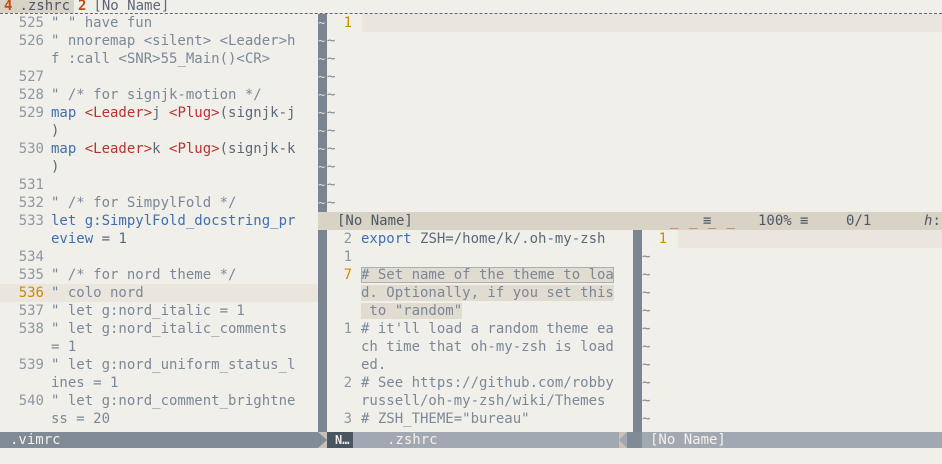  Describe the element at coordinates (159, 419) in the screenshot. I see `code-line: ss = 20` at that location.